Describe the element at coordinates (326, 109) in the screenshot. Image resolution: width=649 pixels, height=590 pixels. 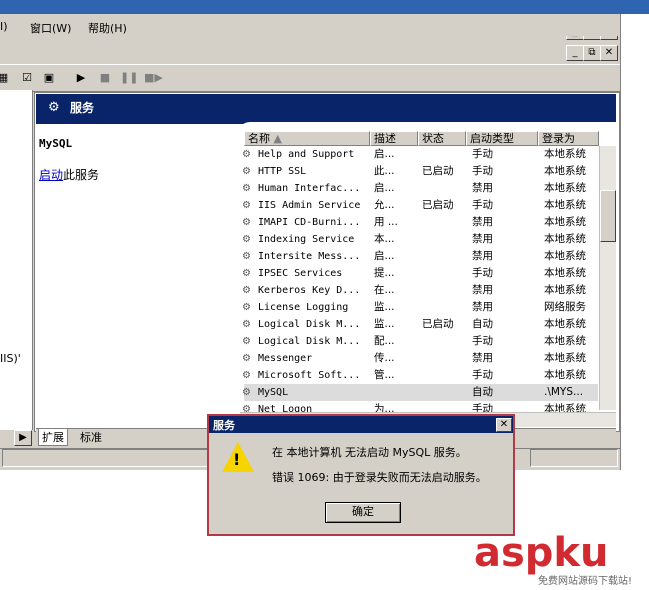
I see `services-header-band` at that location.